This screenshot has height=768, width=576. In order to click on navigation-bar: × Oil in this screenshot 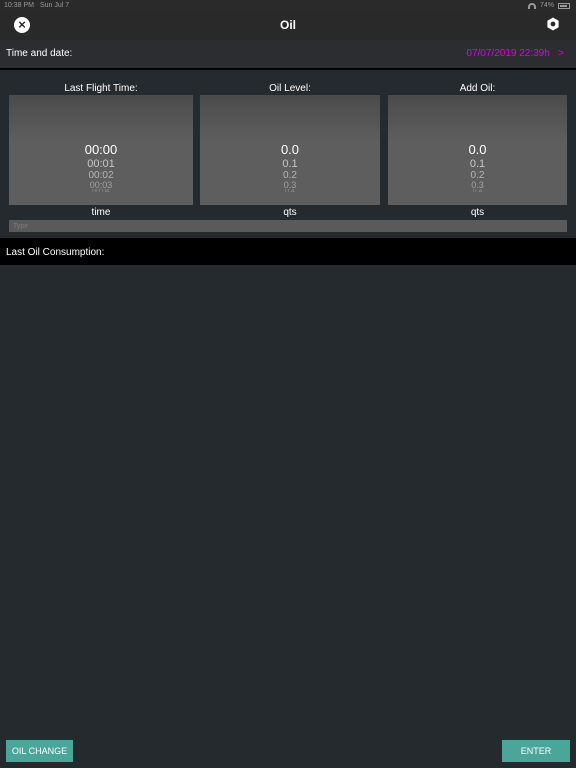, I will do `click(288, 26)`.